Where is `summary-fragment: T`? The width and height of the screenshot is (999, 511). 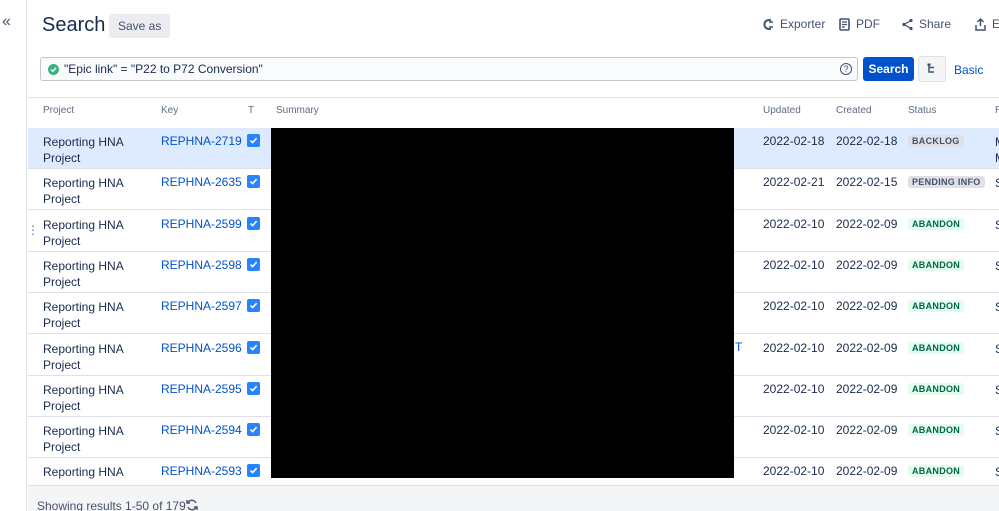 summary-fragment: T is located at coordinates (738, 347).